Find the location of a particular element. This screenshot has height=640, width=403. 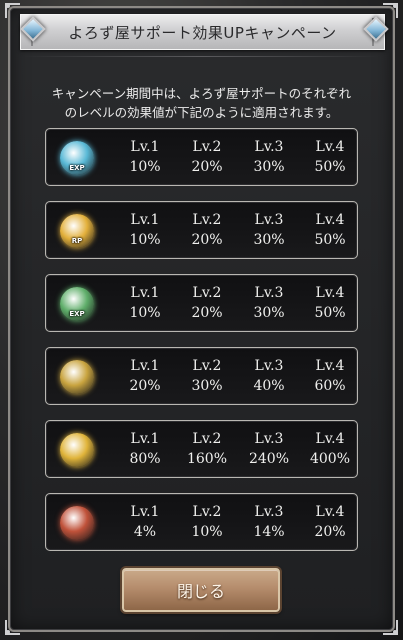

effect-value: 80% is located at coordinates (145, 459).